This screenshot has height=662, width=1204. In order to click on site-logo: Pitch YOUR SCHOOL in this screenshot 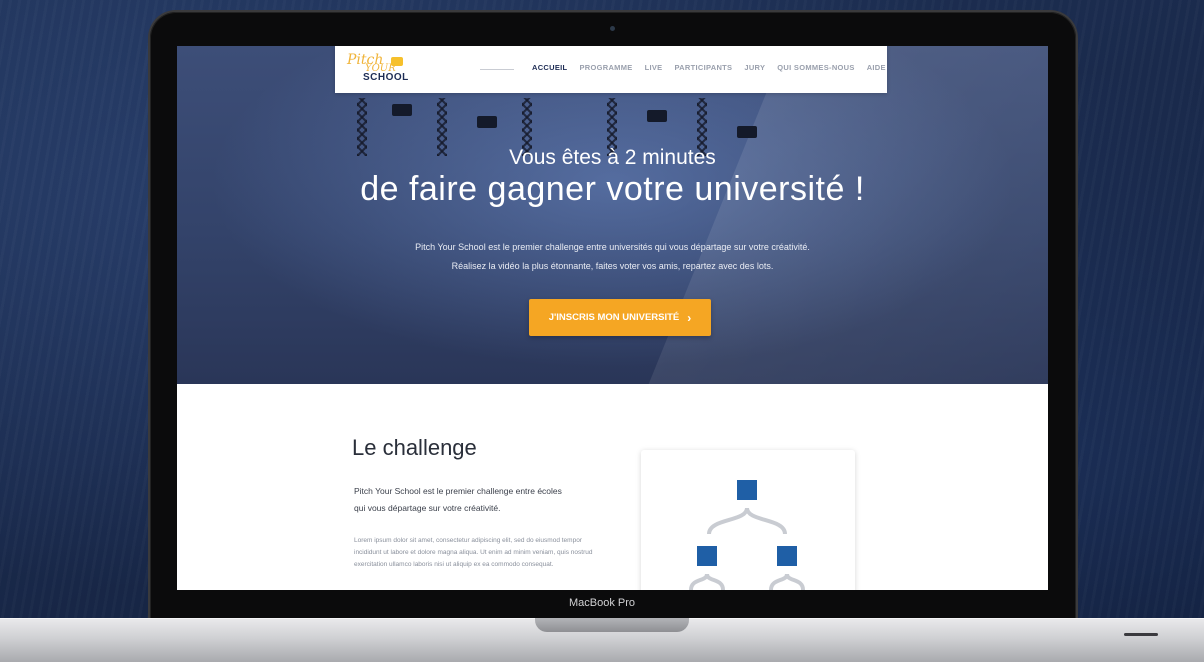, I will do `click(377, 70)`.